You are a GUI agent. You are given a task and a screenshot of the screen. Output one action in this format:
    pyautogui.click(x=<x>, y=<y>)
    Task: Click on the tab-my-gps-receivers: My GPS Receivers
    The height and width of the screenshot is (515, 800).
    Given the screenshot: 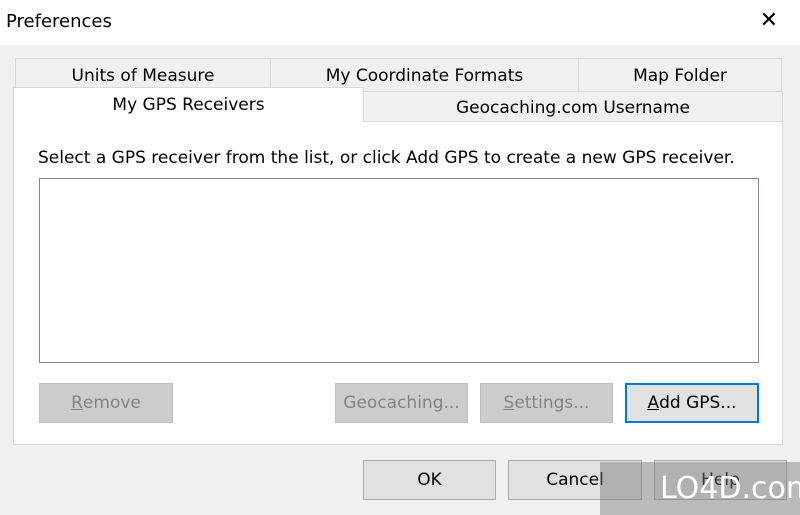 What is the action you would take?
    pyautogui.click(x=188, y=104)
    